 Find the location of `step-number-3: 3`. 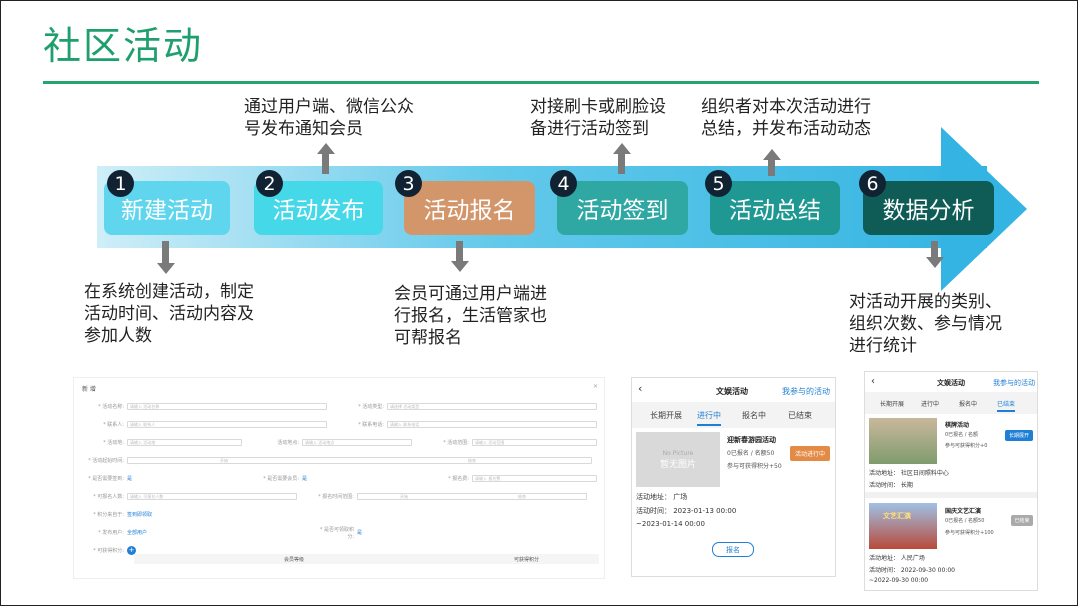

step-number-3: 3 is located at coordinates (408, 183).